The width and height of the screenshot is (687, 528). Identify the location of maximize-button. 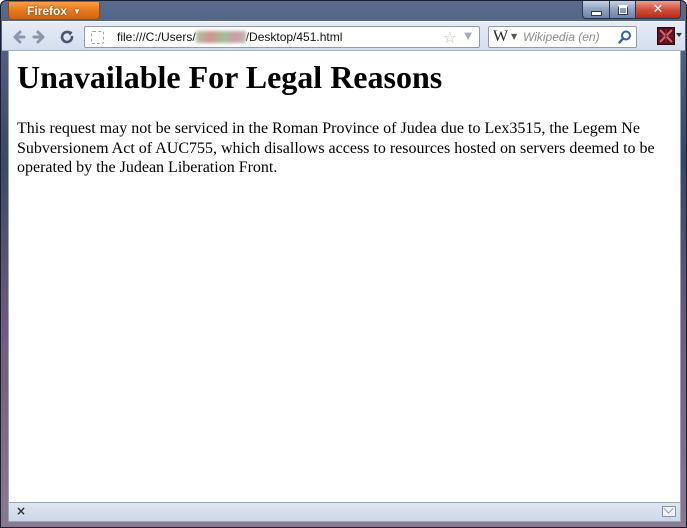
(622, 10).